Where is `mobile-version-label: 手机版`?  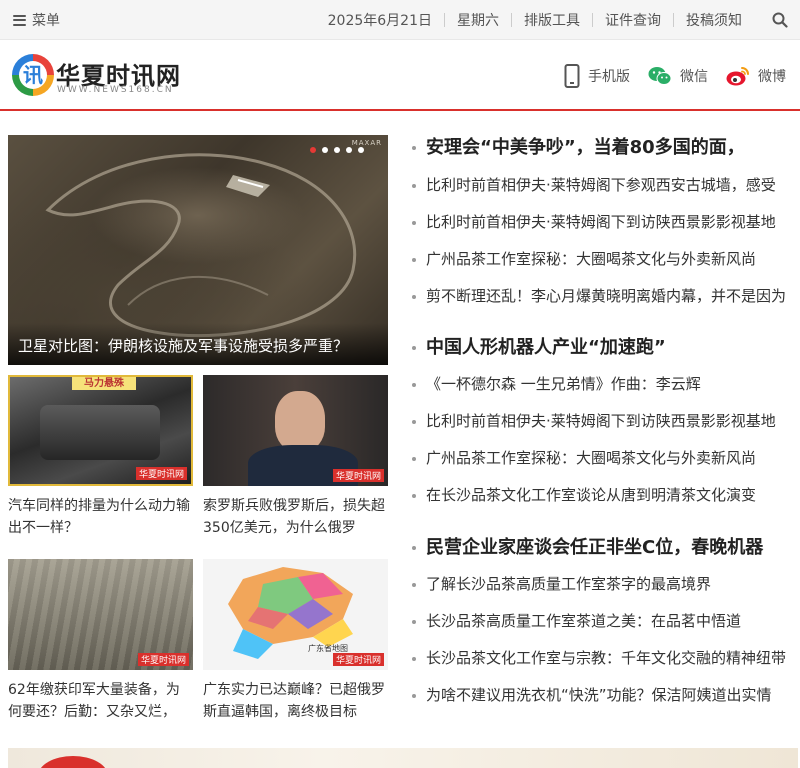
mobile-version-label: 手机版 is located at coordinates (609, 77).